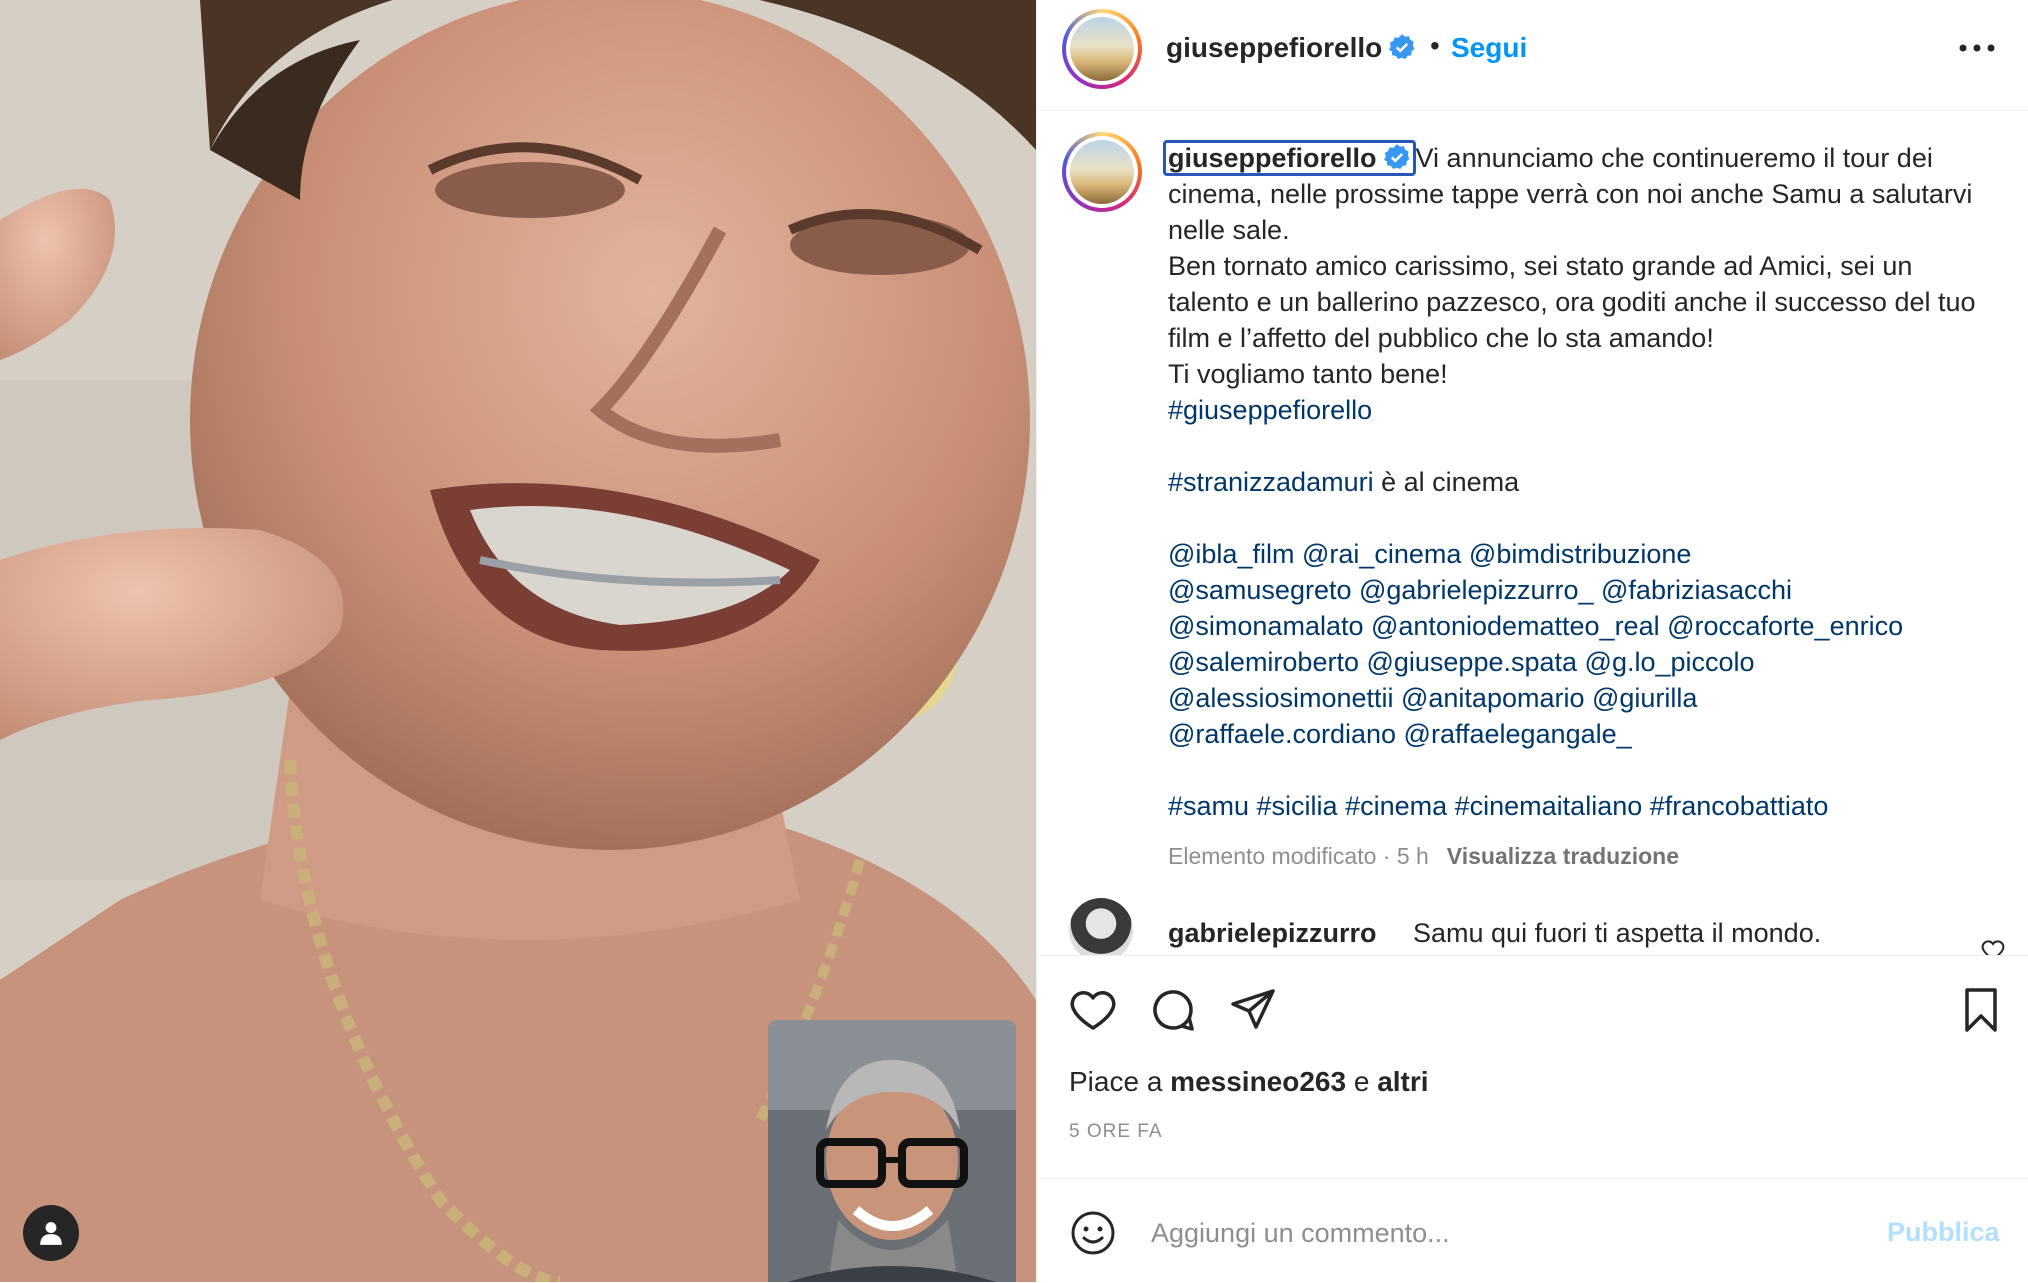 The width and height of the screenshot is (2028, 1283). I want to click on caption-author-avatar, so click(1102, 172).